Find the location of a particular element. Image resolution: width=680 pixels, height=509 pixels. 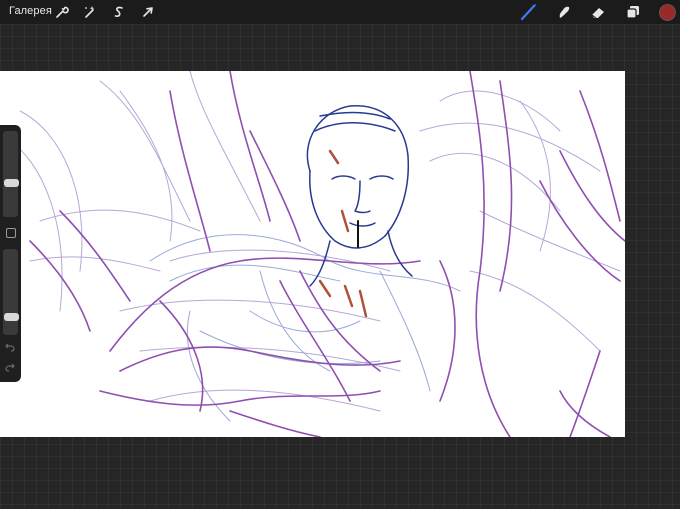

undo-icon is located at coordinates (10, 348).